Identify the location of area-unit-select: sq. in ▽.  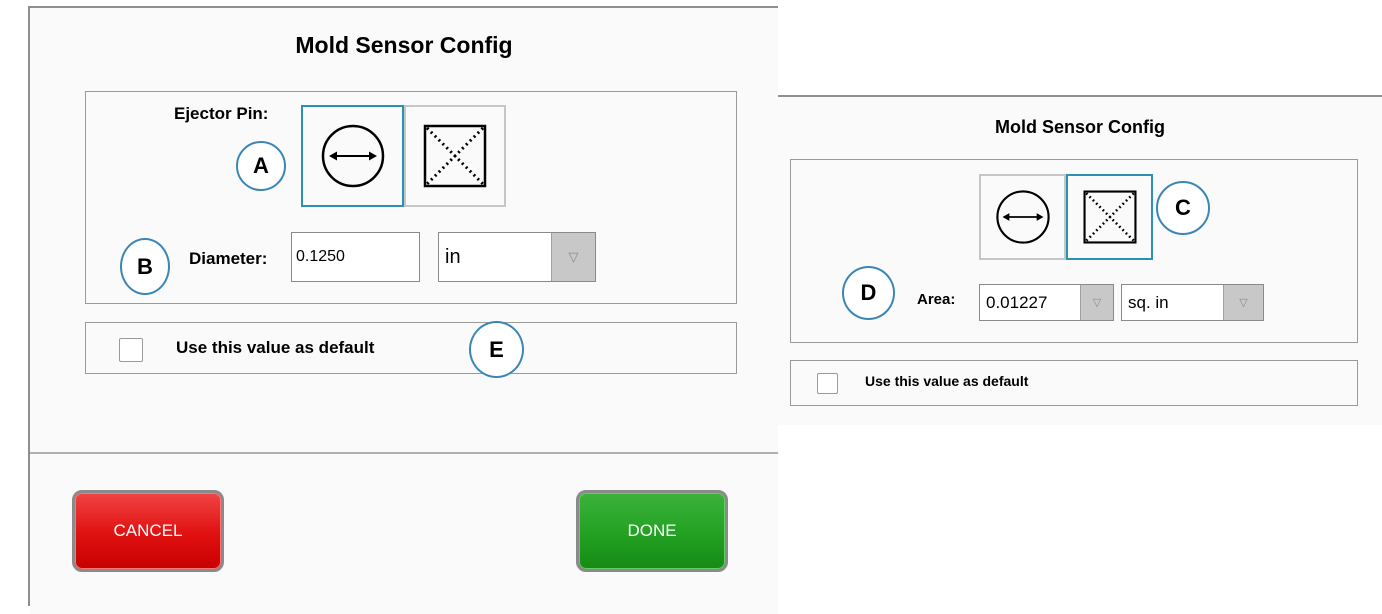
(1192, 302).